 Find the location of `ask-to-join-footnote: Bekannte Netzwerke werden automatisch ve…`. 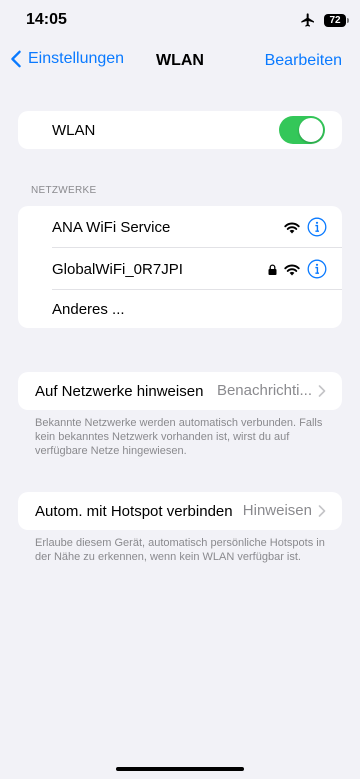

ask-to-join-footnote: Bekannte Netzwerke werden automatisch ve… is located at coordinates (179, 437).